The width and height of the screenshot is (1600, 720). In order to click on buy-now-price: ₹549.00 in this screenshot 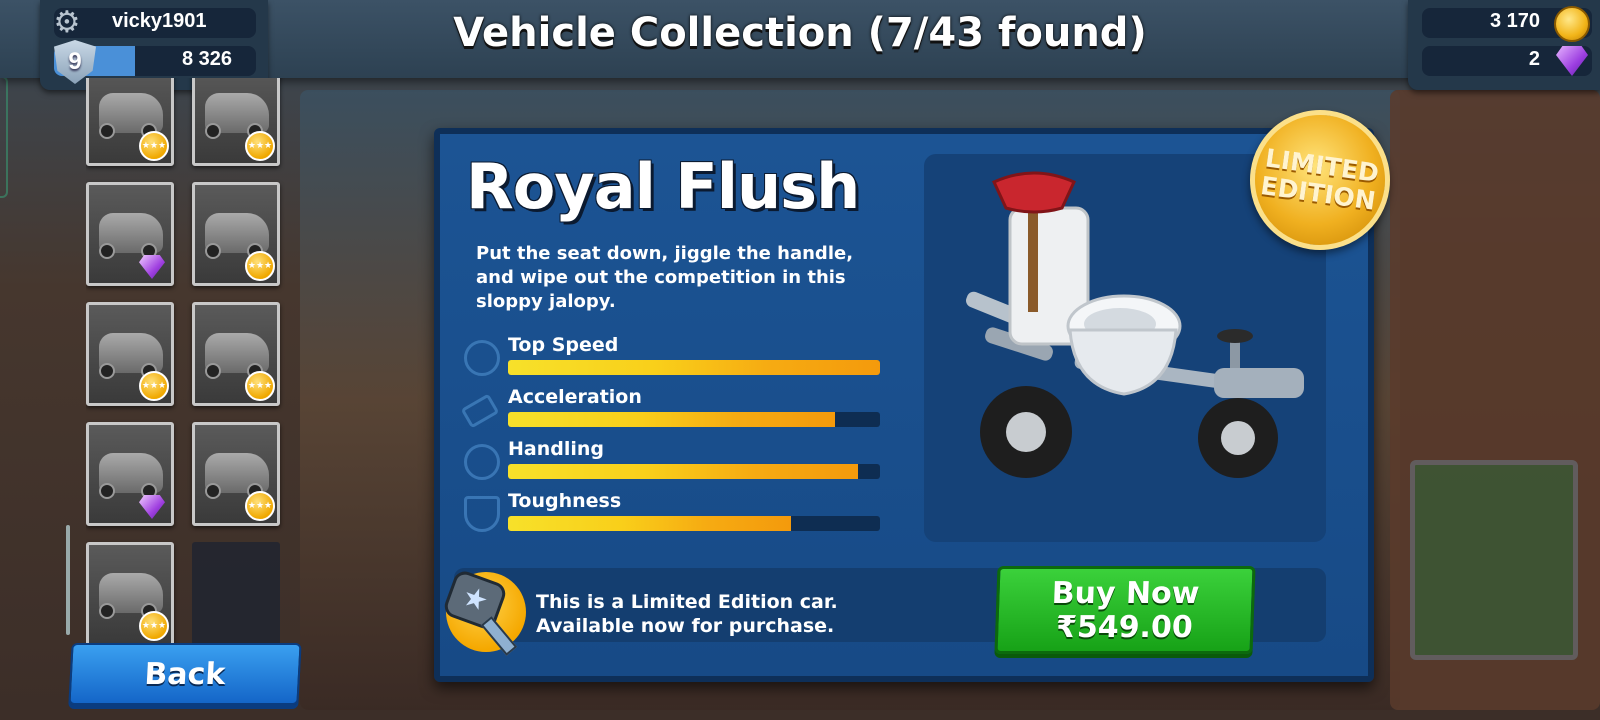, I will do `click(1124, 627)`.